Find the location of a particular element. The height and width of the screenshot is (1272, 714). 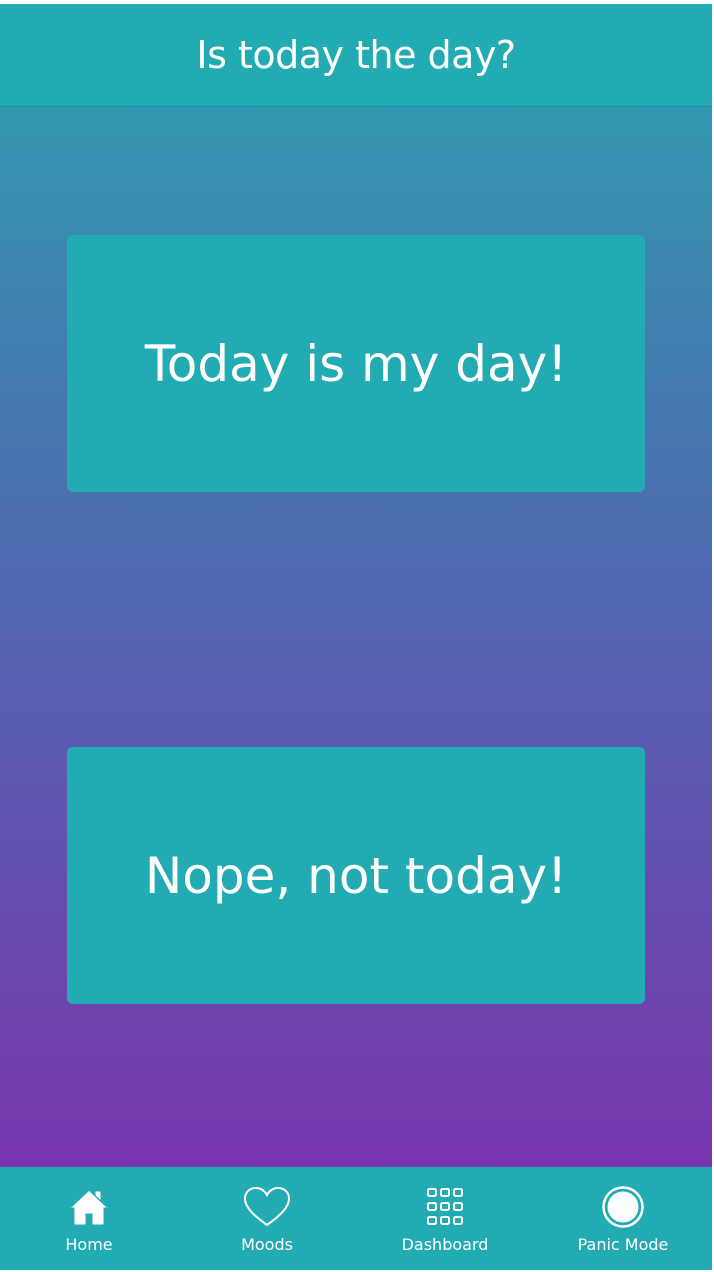

tab-moods: Moods is located at coordinates (267, 1218).